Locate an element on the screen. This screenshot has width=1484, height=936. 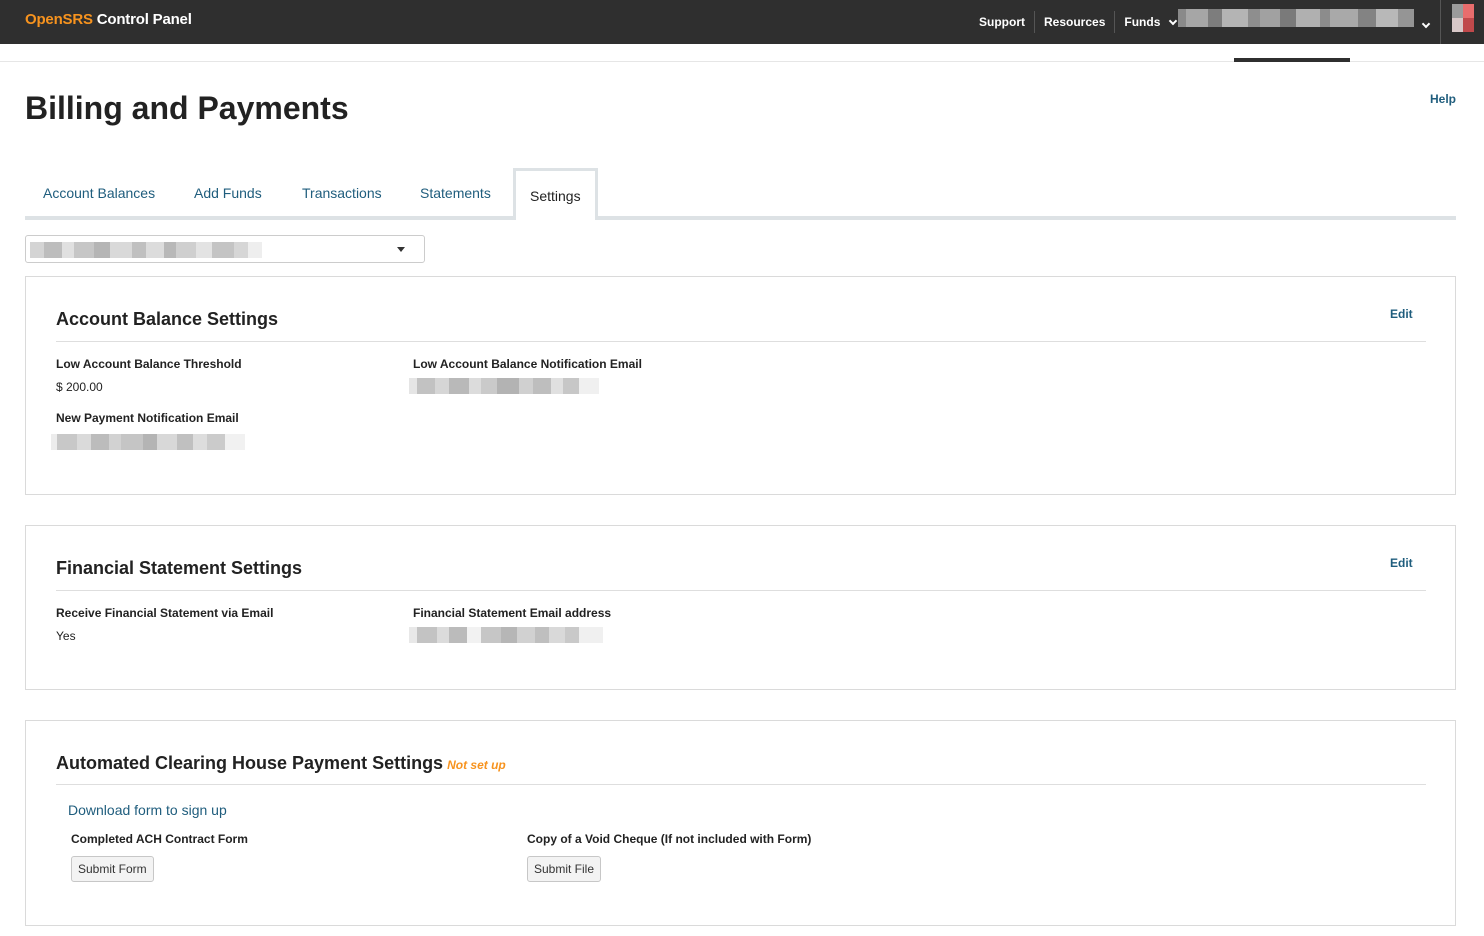
brand-name-opensrs: OpenSRS is located at coordinates (59, 19).